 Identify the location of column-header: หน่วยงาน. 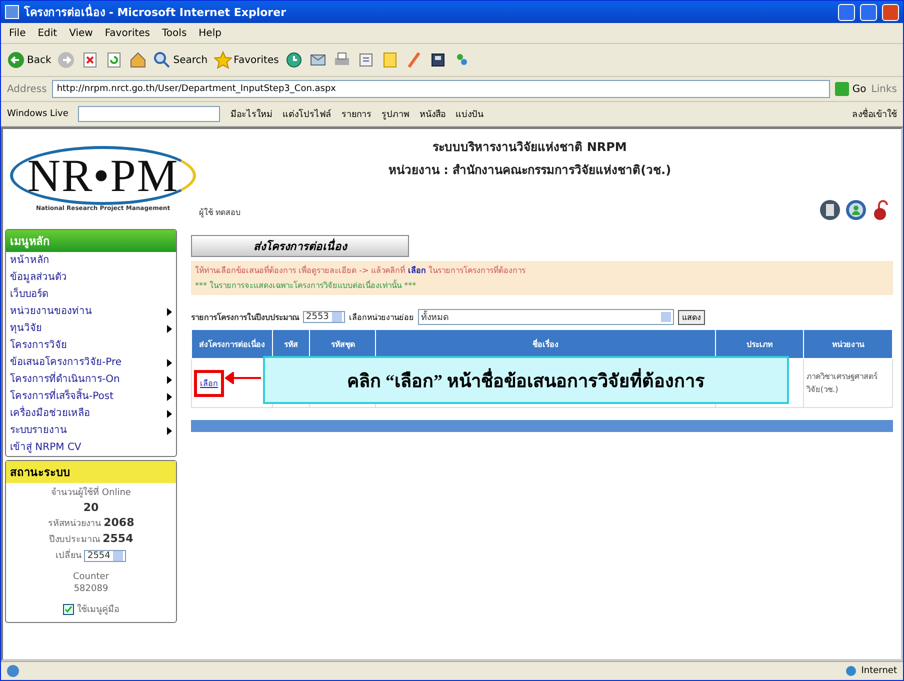
(848, 344).